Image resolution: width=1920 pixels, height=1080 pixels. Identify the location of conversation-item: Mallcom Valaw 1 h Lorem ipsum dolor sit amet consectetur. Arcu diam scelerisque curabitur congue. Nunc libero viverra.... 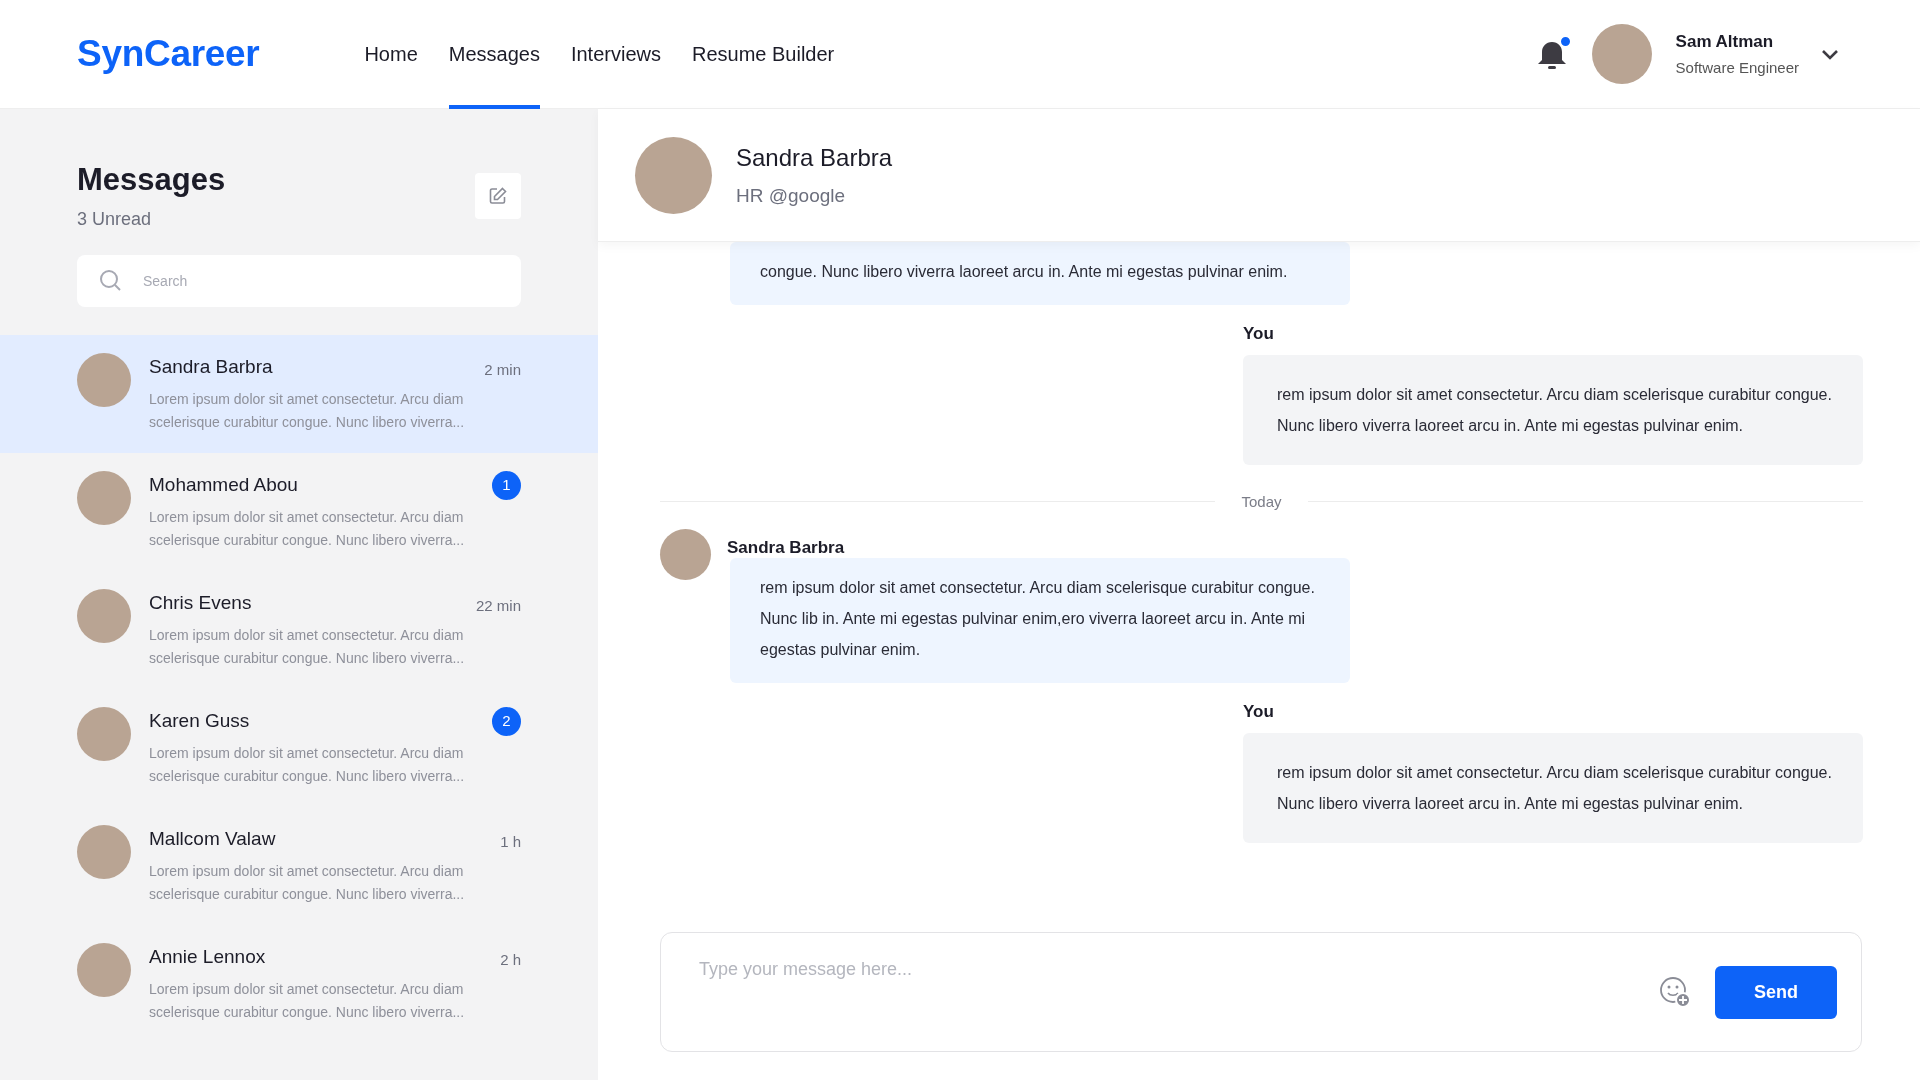
(299, 866).